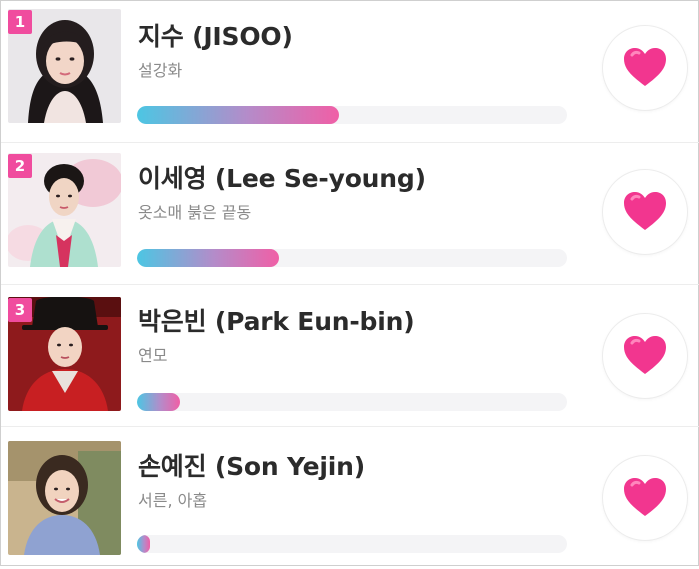 The width and height of the screenshot is (699, 569). Describe the element at coordinates (153, 355) in the screenshot. I see `drama-title: 연모` at that location.